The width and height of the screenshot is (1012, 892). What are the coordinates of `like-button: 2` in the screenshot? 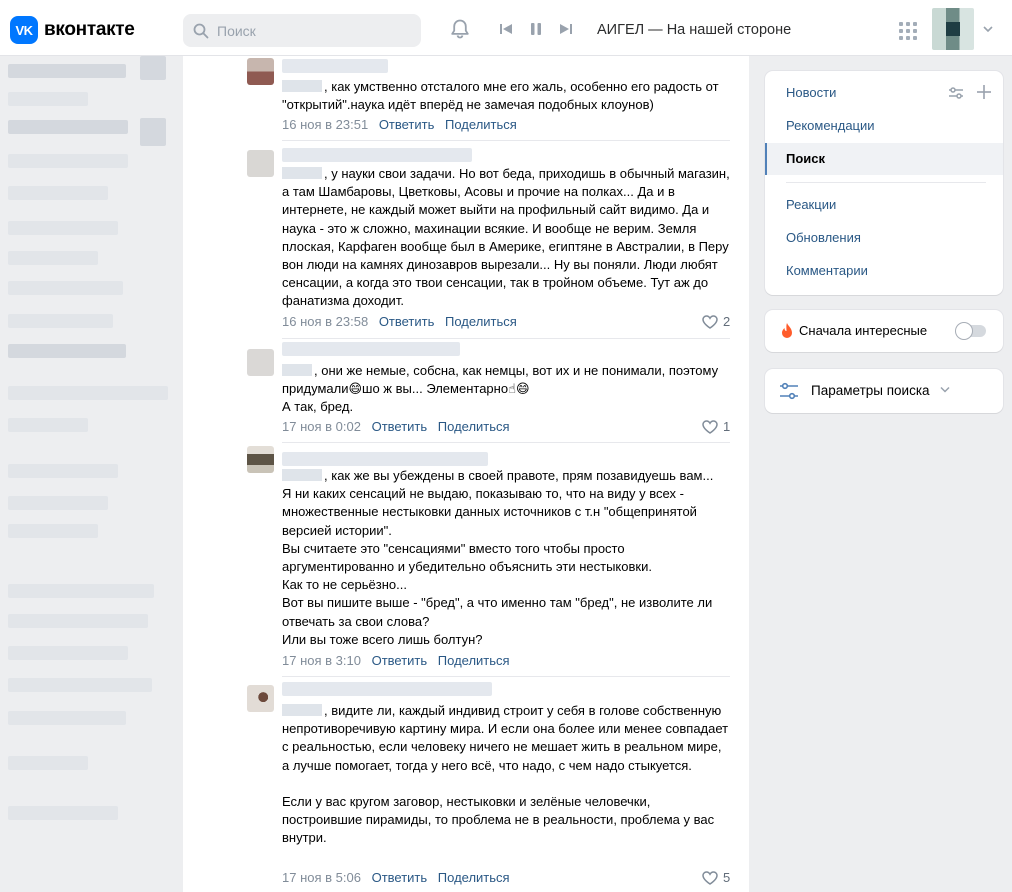 It's located at (716, 321).